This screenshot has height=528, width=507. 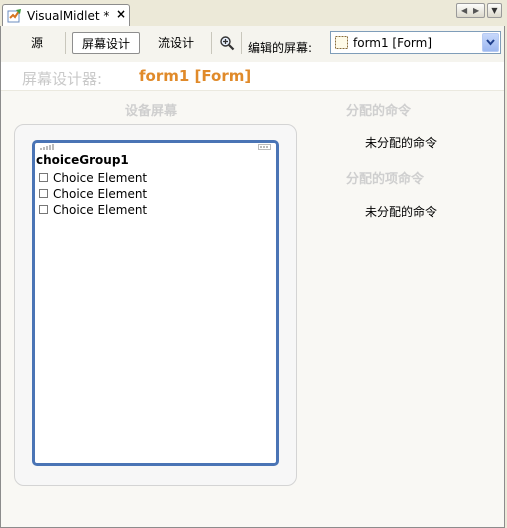 What do you see at coordinates (470, 10) in the screenshot?
I see `tab-nav-buttons: ◀ ▶` at bounding box center [470, 10].